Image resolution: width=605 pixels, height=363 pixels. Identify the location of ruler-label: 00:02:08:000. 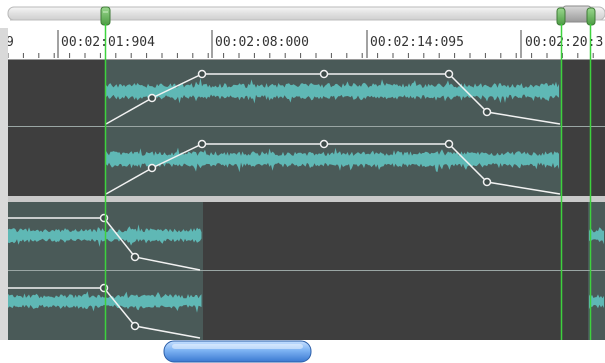
(262, 42).